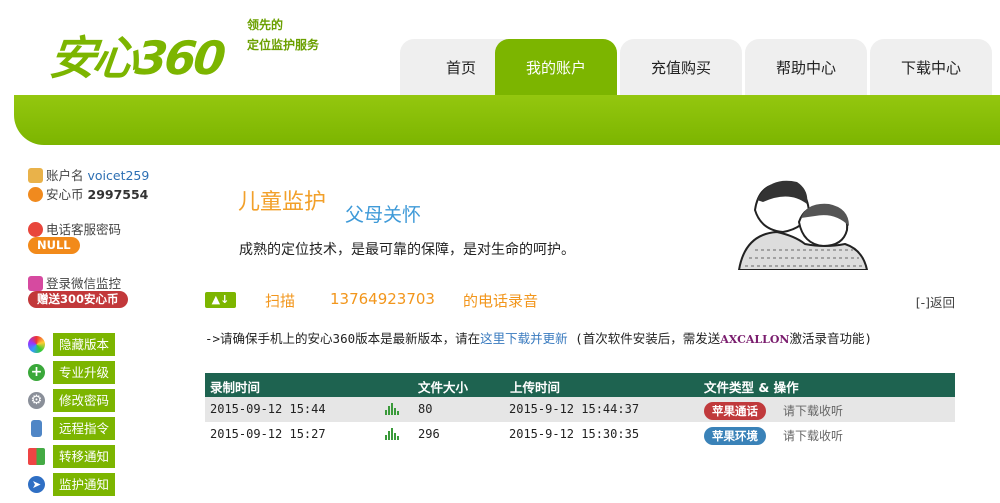  What do you see at coordinates (382, 299) in the screenshot?
I see `scan-phone-number: 13764923703` at bounding box center [382, 299].